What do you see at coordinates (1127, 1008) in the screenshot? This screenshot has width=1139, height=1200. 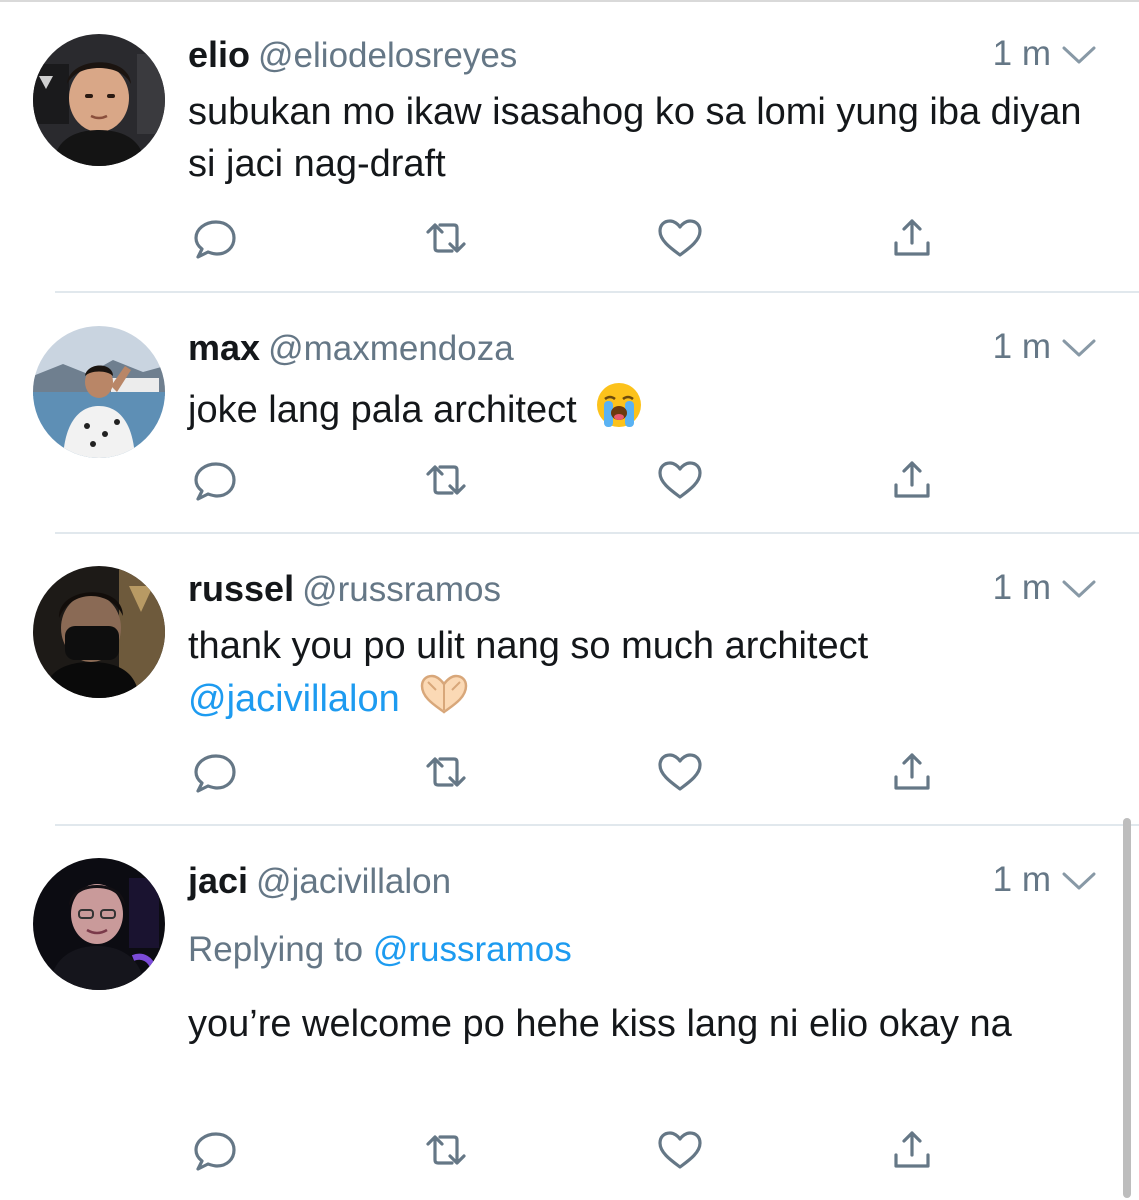 I see `scrollbar` at bounding box center [1127, 1008].